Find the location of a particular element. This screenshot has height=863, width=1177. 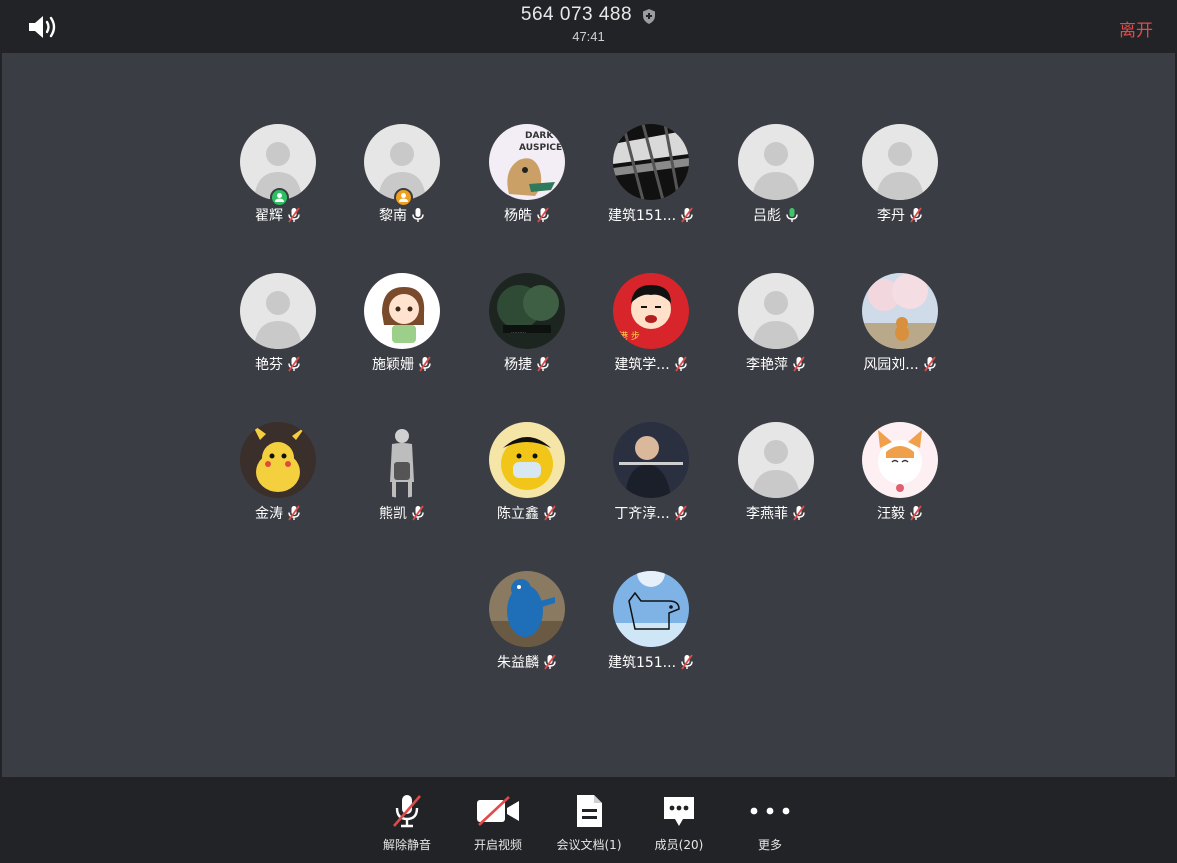

participant-tile: 熊凯 is located at coordinates (402, 487).